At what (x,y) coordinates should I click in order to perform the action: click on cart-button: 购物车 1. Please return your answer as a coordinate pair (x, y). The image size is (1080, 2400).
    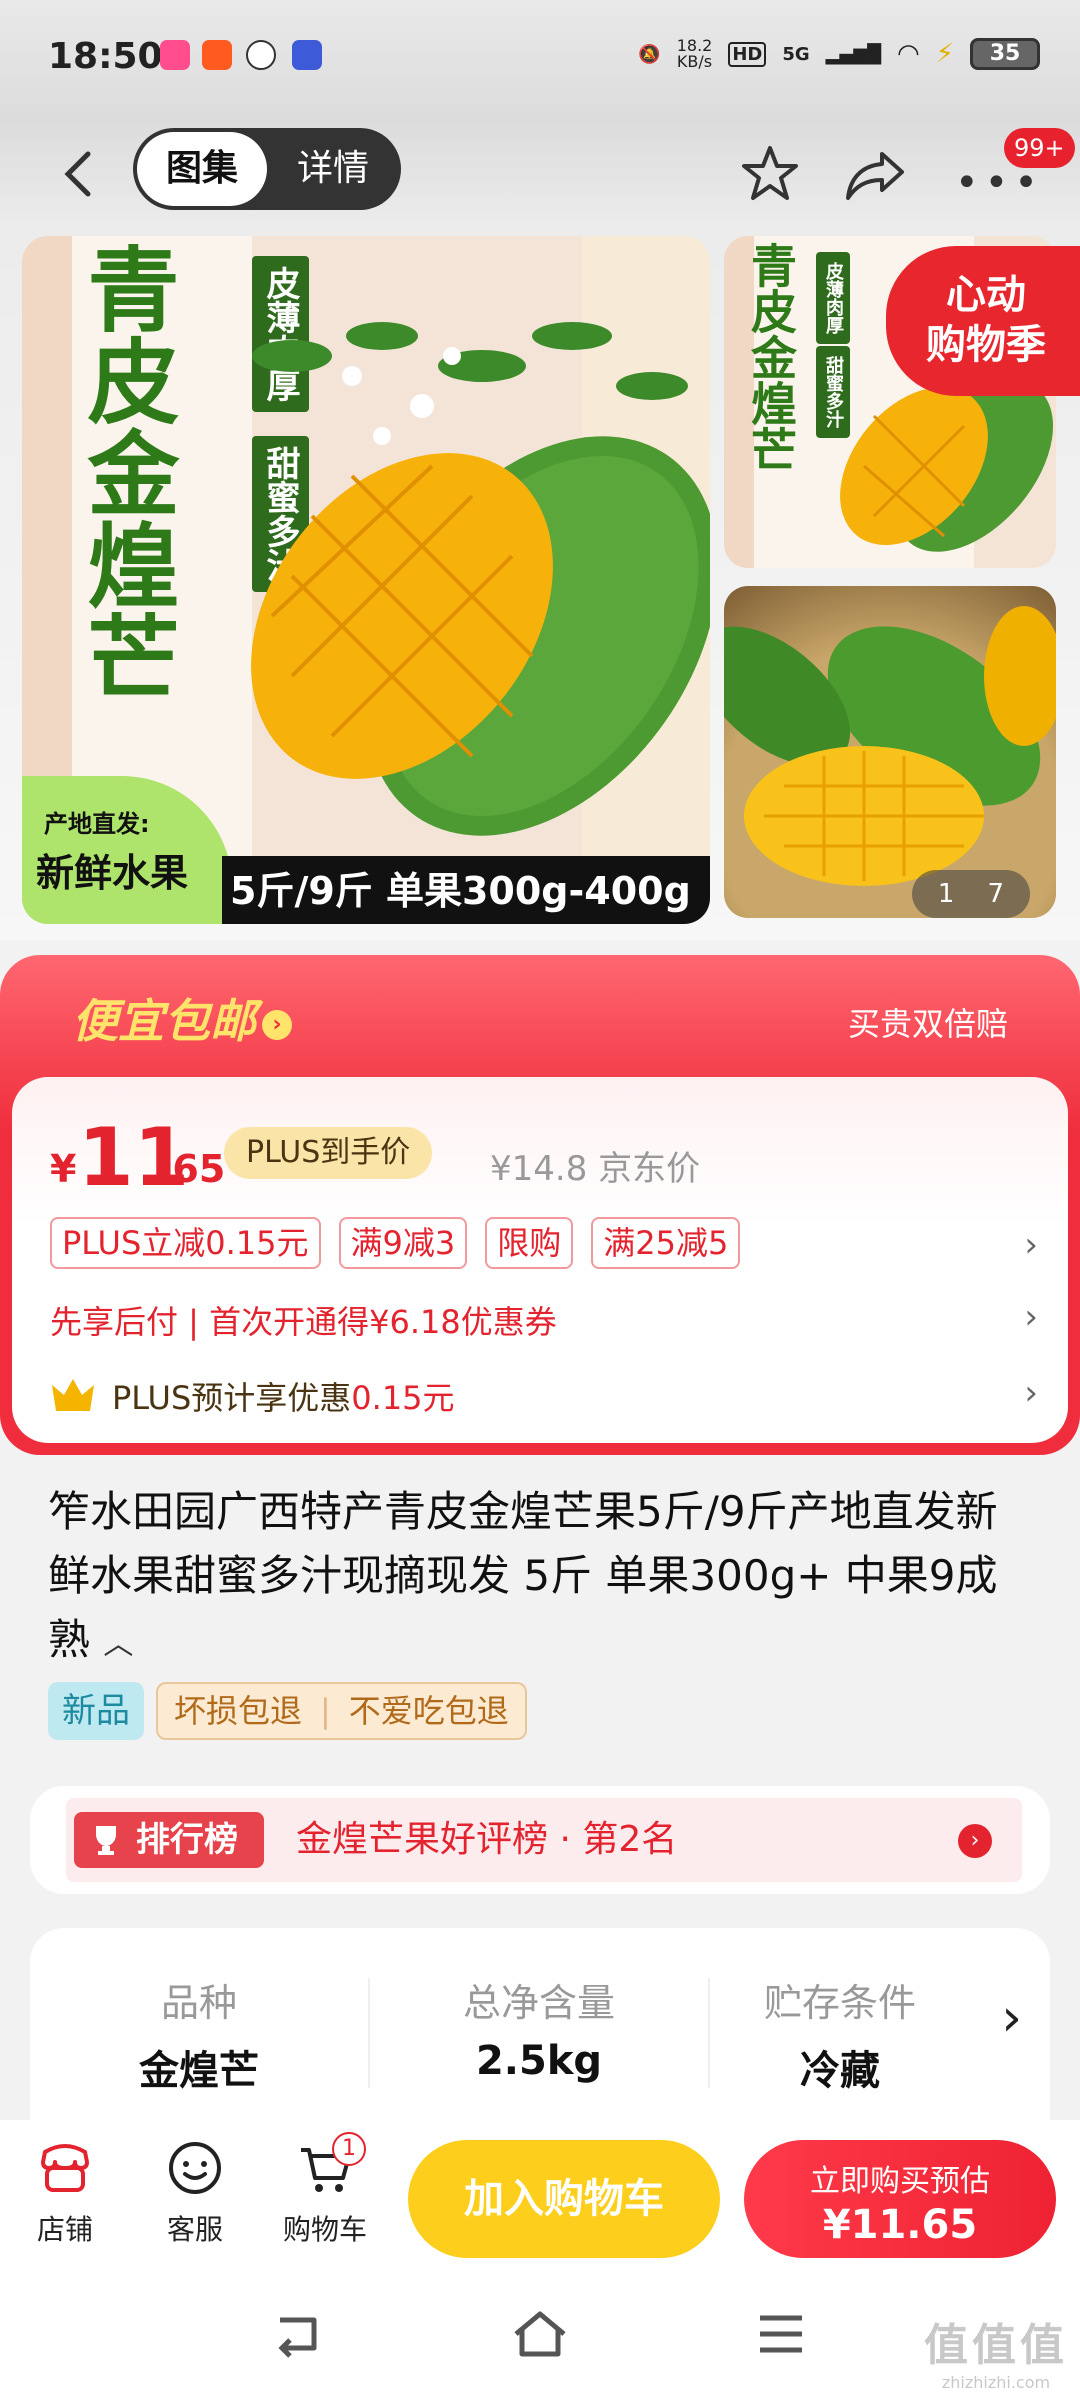
    Looking at the image, I should click on (325, 2190).